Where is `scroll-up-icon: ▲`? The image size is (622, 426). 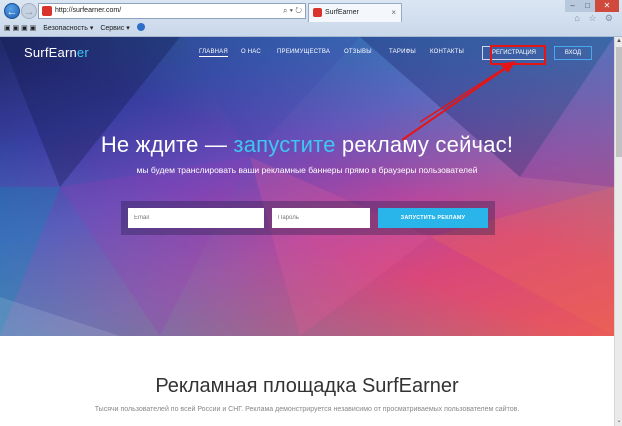
scroll-up-icon: ▲ is located at coordinates (618, 41).